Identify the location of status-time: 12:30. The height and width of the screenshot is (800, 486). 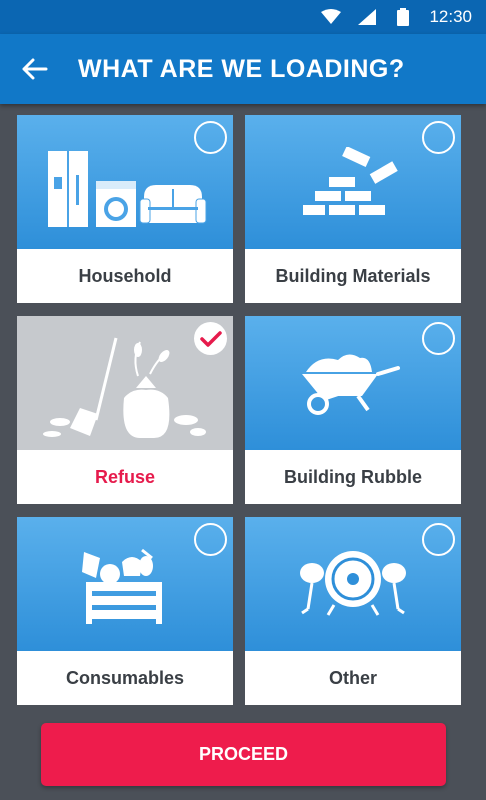
(450, 16).